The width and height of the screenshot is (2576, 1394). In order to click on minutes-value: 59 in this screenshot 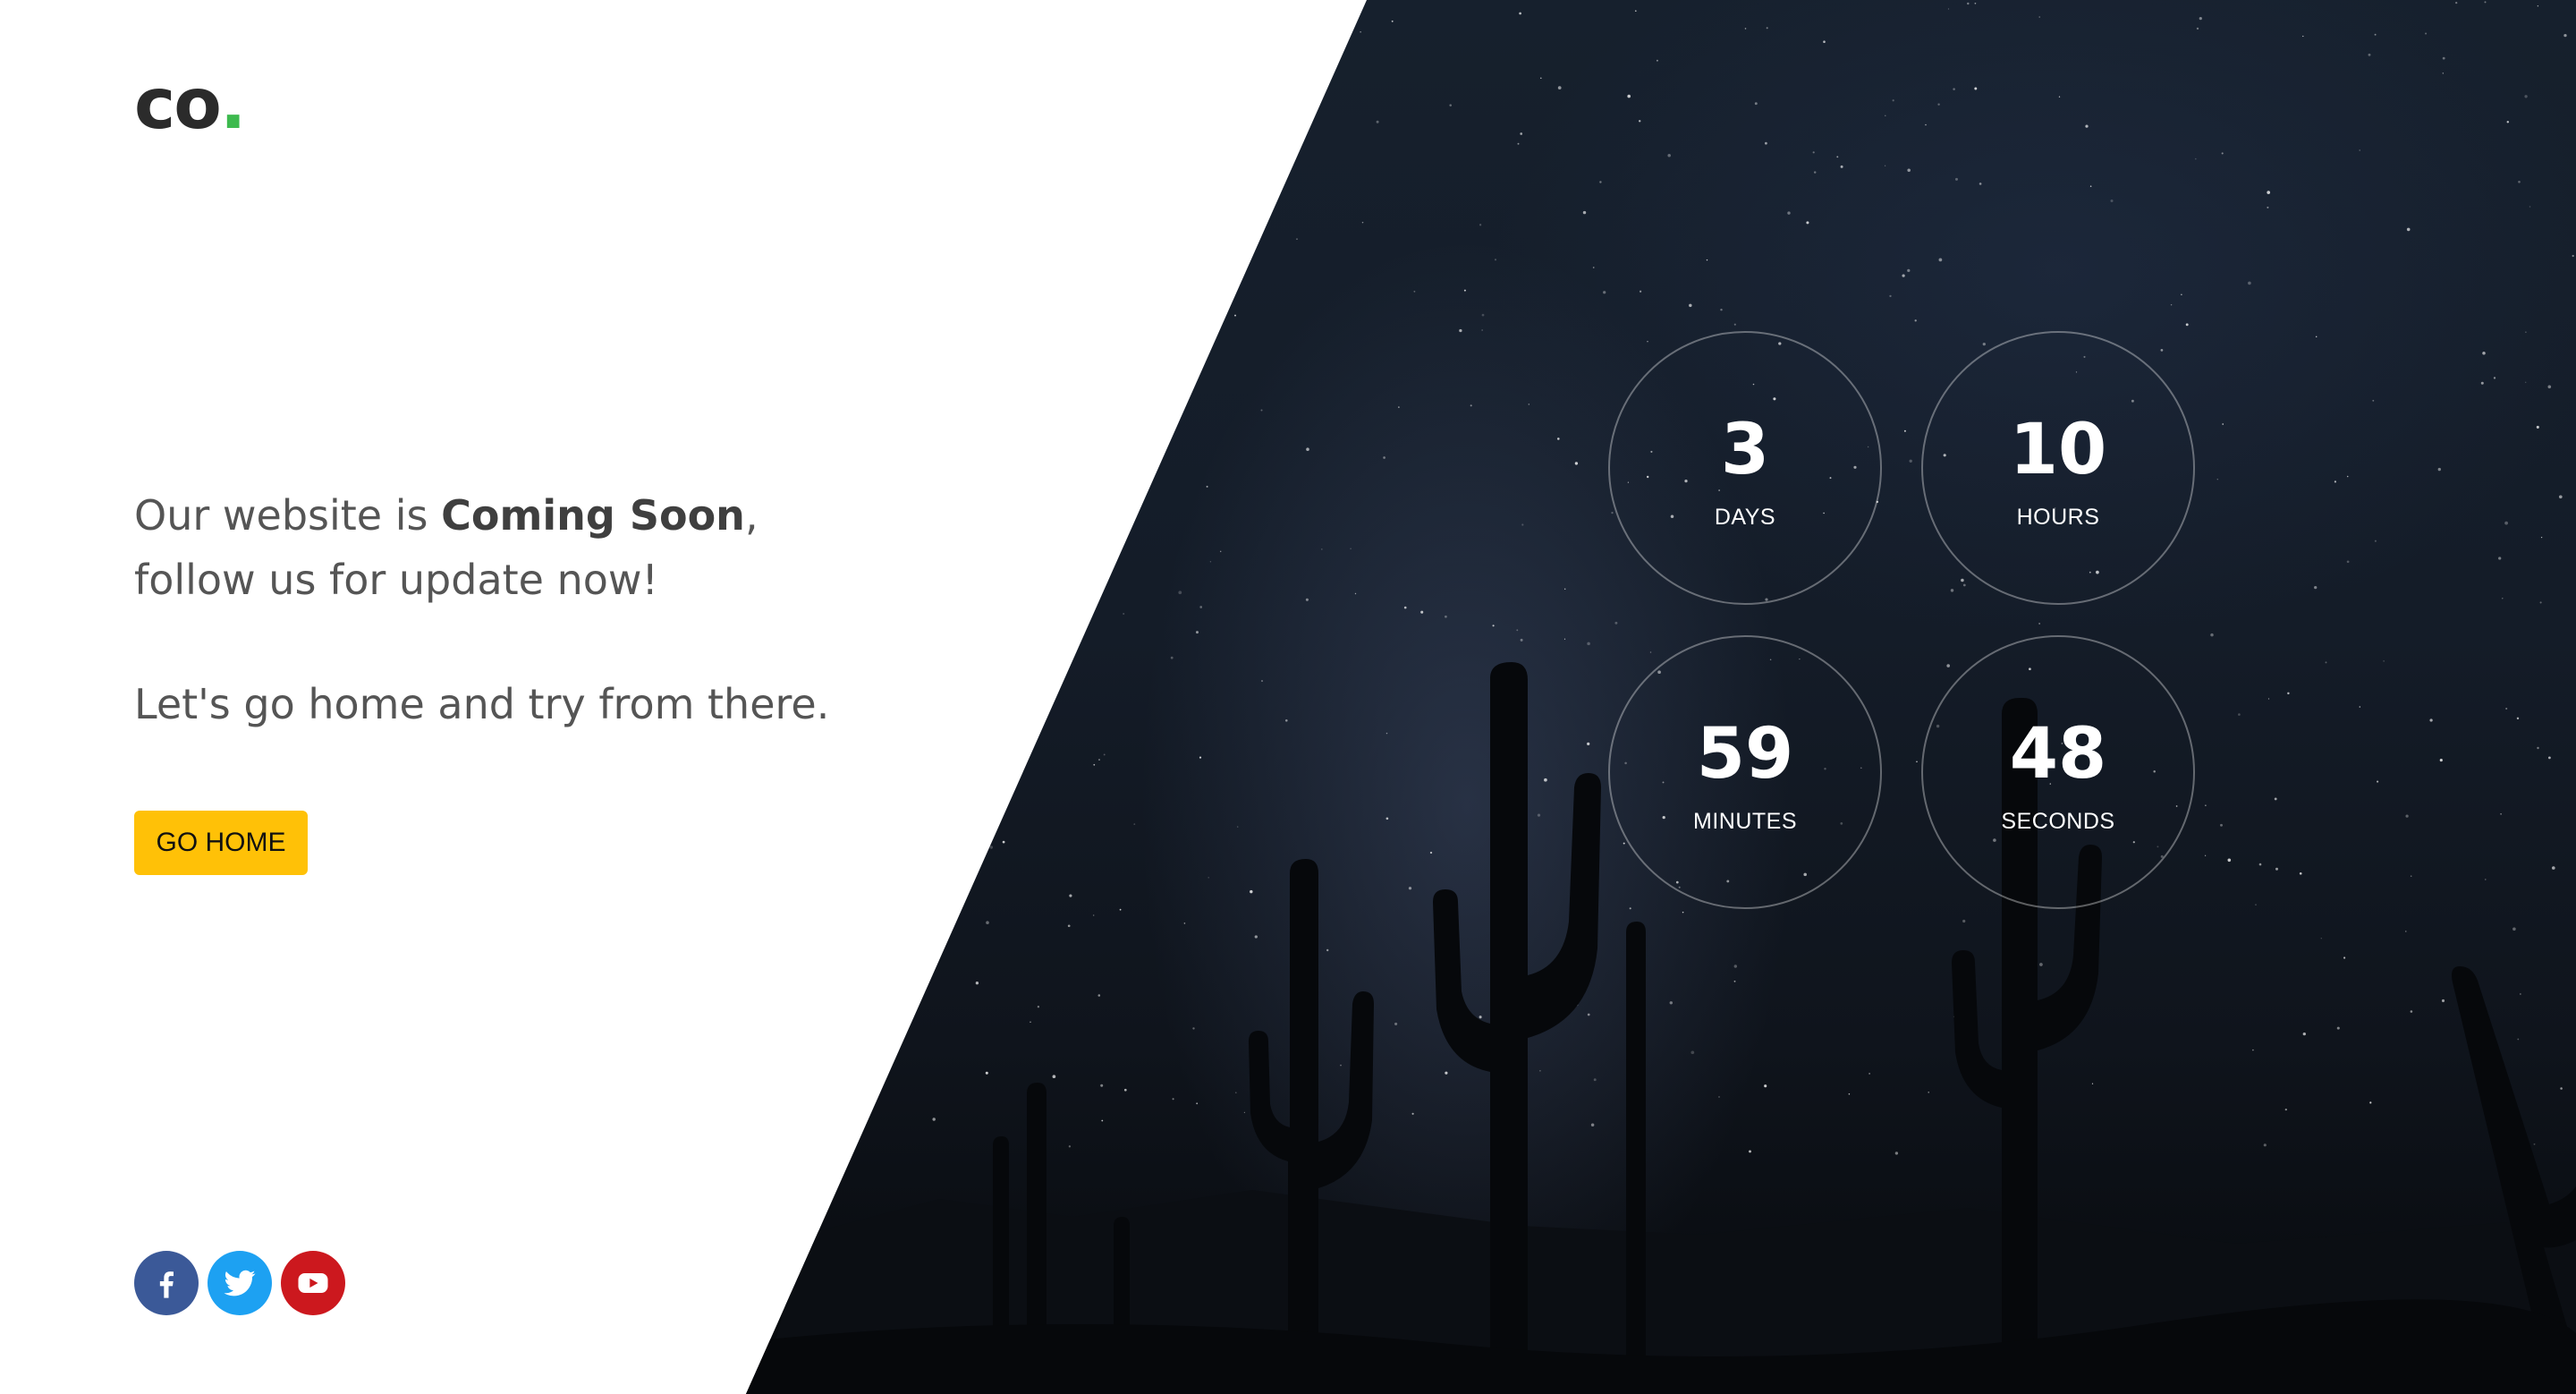, I will do `click(1745, 754)`.